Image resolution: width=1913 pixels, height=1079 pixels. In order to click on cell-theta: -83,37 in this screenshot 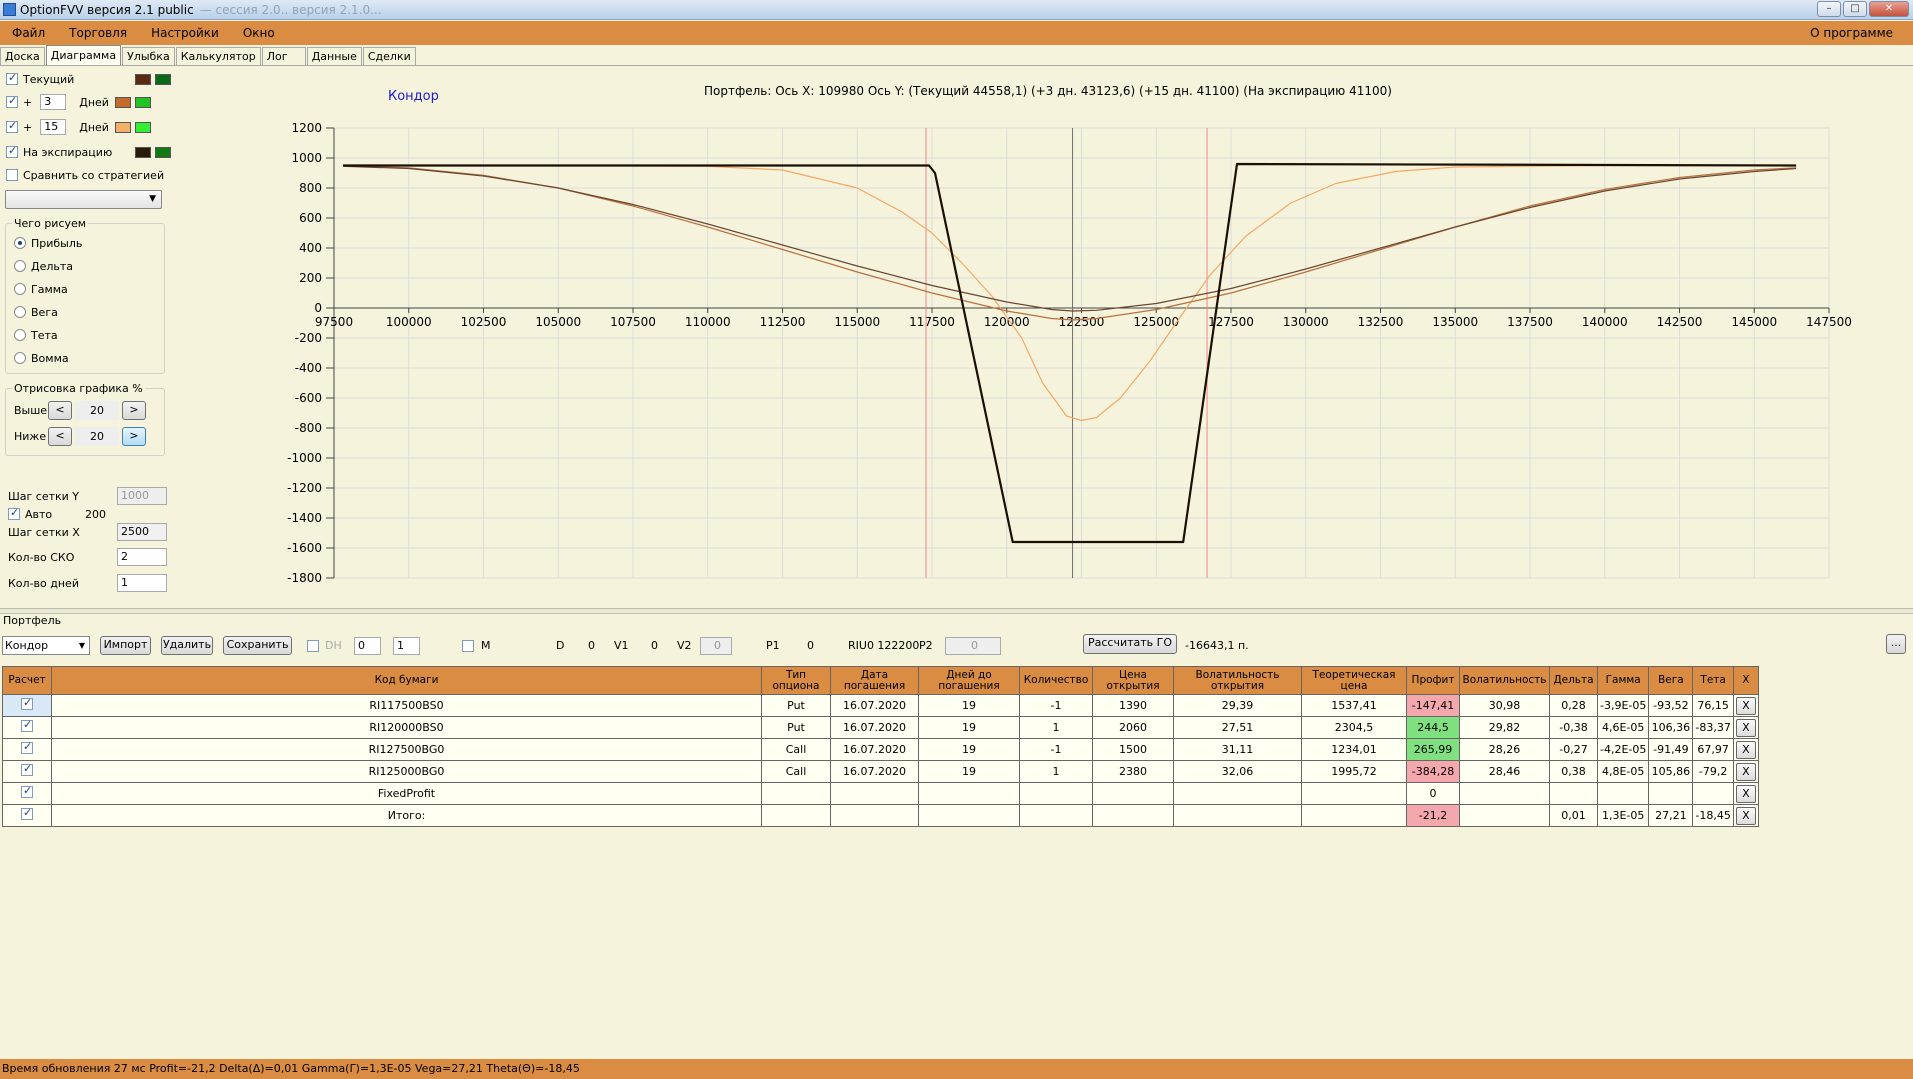, I will do `click(1713, 727)`.